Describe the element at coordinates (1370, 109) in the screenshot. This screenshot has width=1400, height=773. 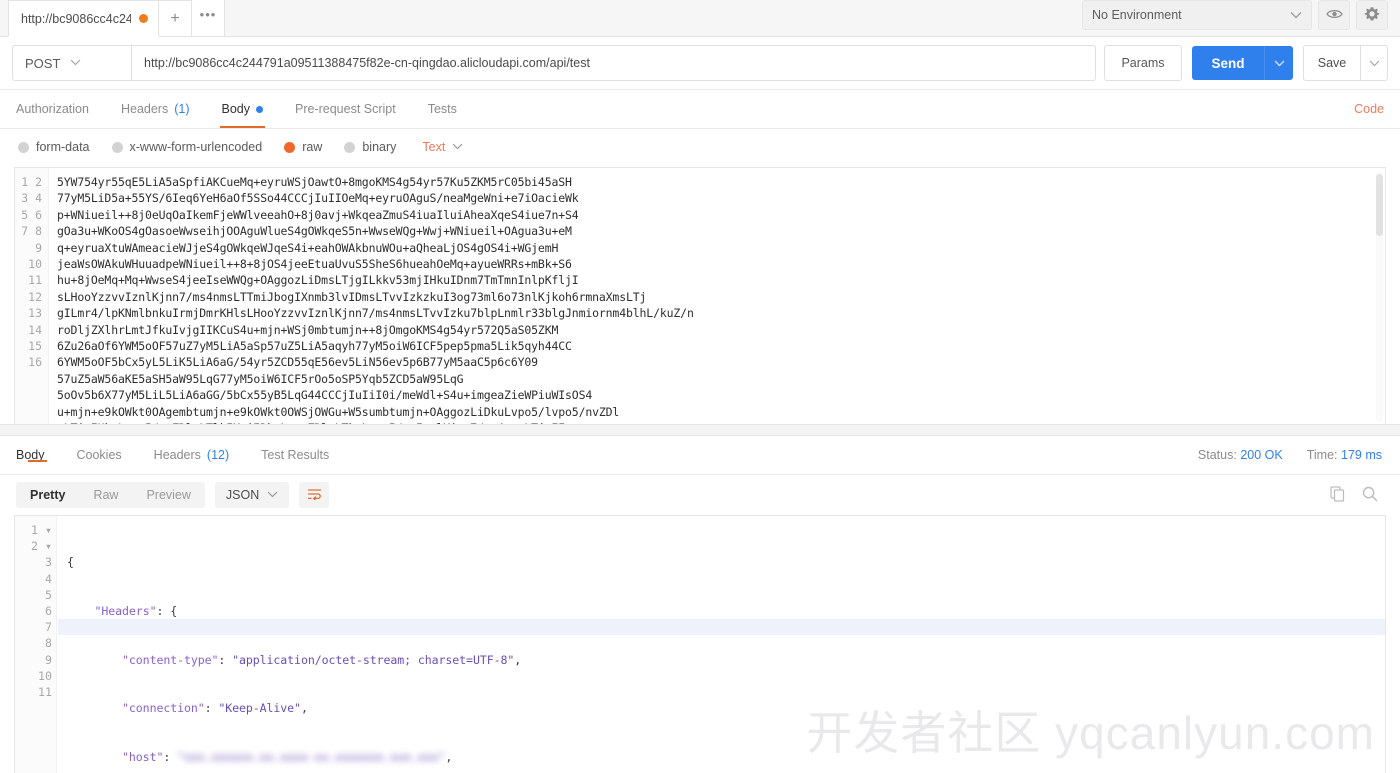
I see `code-link: Code` at that location.